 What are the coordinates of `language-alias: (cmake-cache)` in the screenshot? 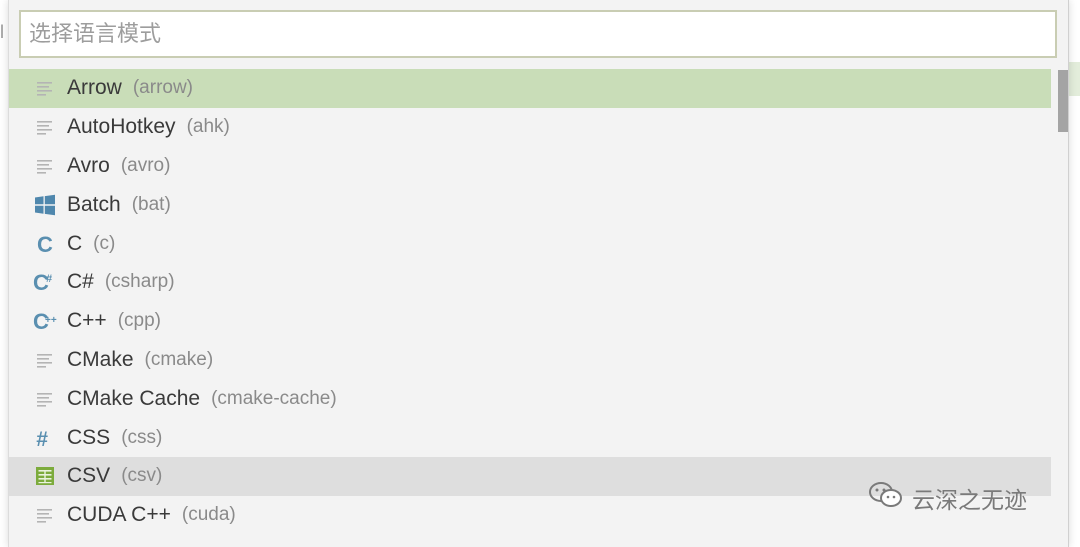 It's located at (274, 398).